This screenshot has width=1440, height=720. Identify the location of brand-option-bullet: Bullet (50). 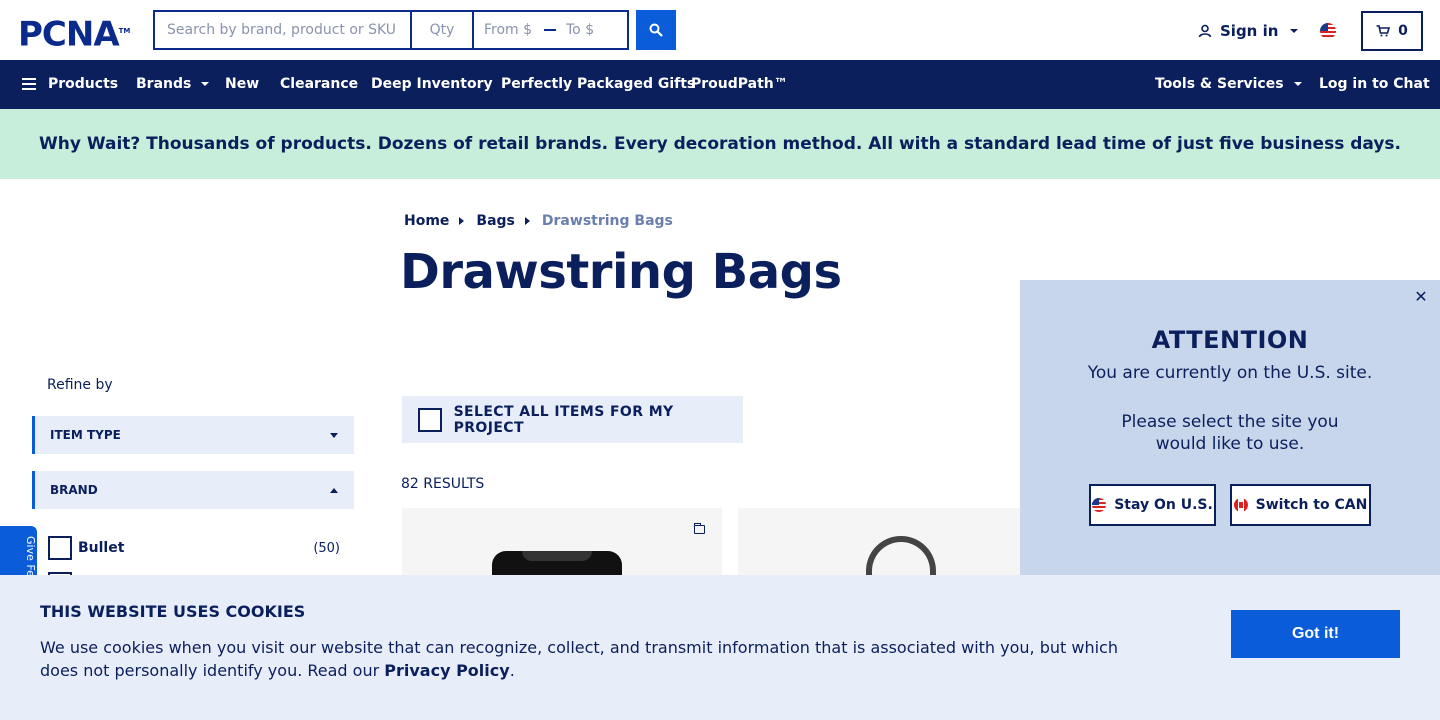
(194, 548).